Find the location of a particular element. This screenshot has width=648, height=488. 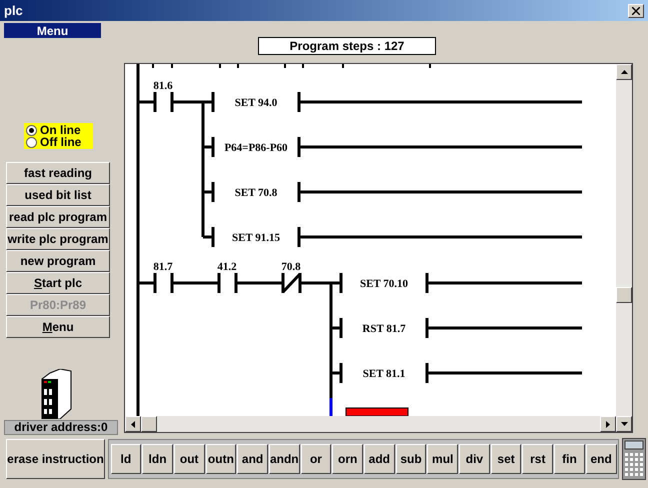

instruction-button: ld is located at coordinates (126, 459).